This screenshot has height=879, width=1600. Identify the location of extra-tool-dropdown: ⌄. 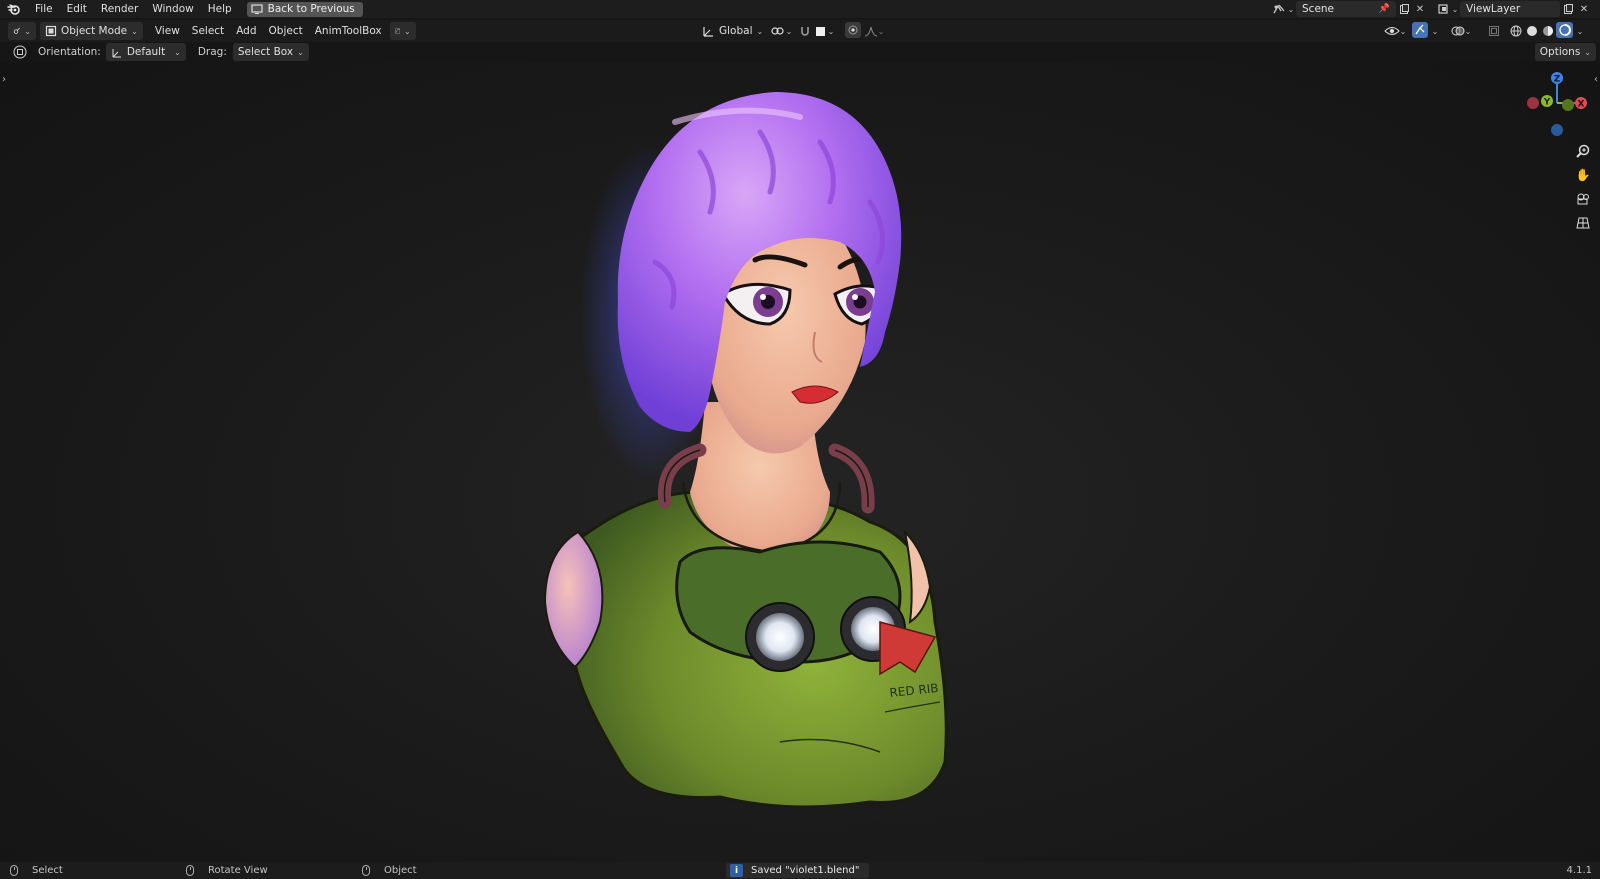
(402, 31).